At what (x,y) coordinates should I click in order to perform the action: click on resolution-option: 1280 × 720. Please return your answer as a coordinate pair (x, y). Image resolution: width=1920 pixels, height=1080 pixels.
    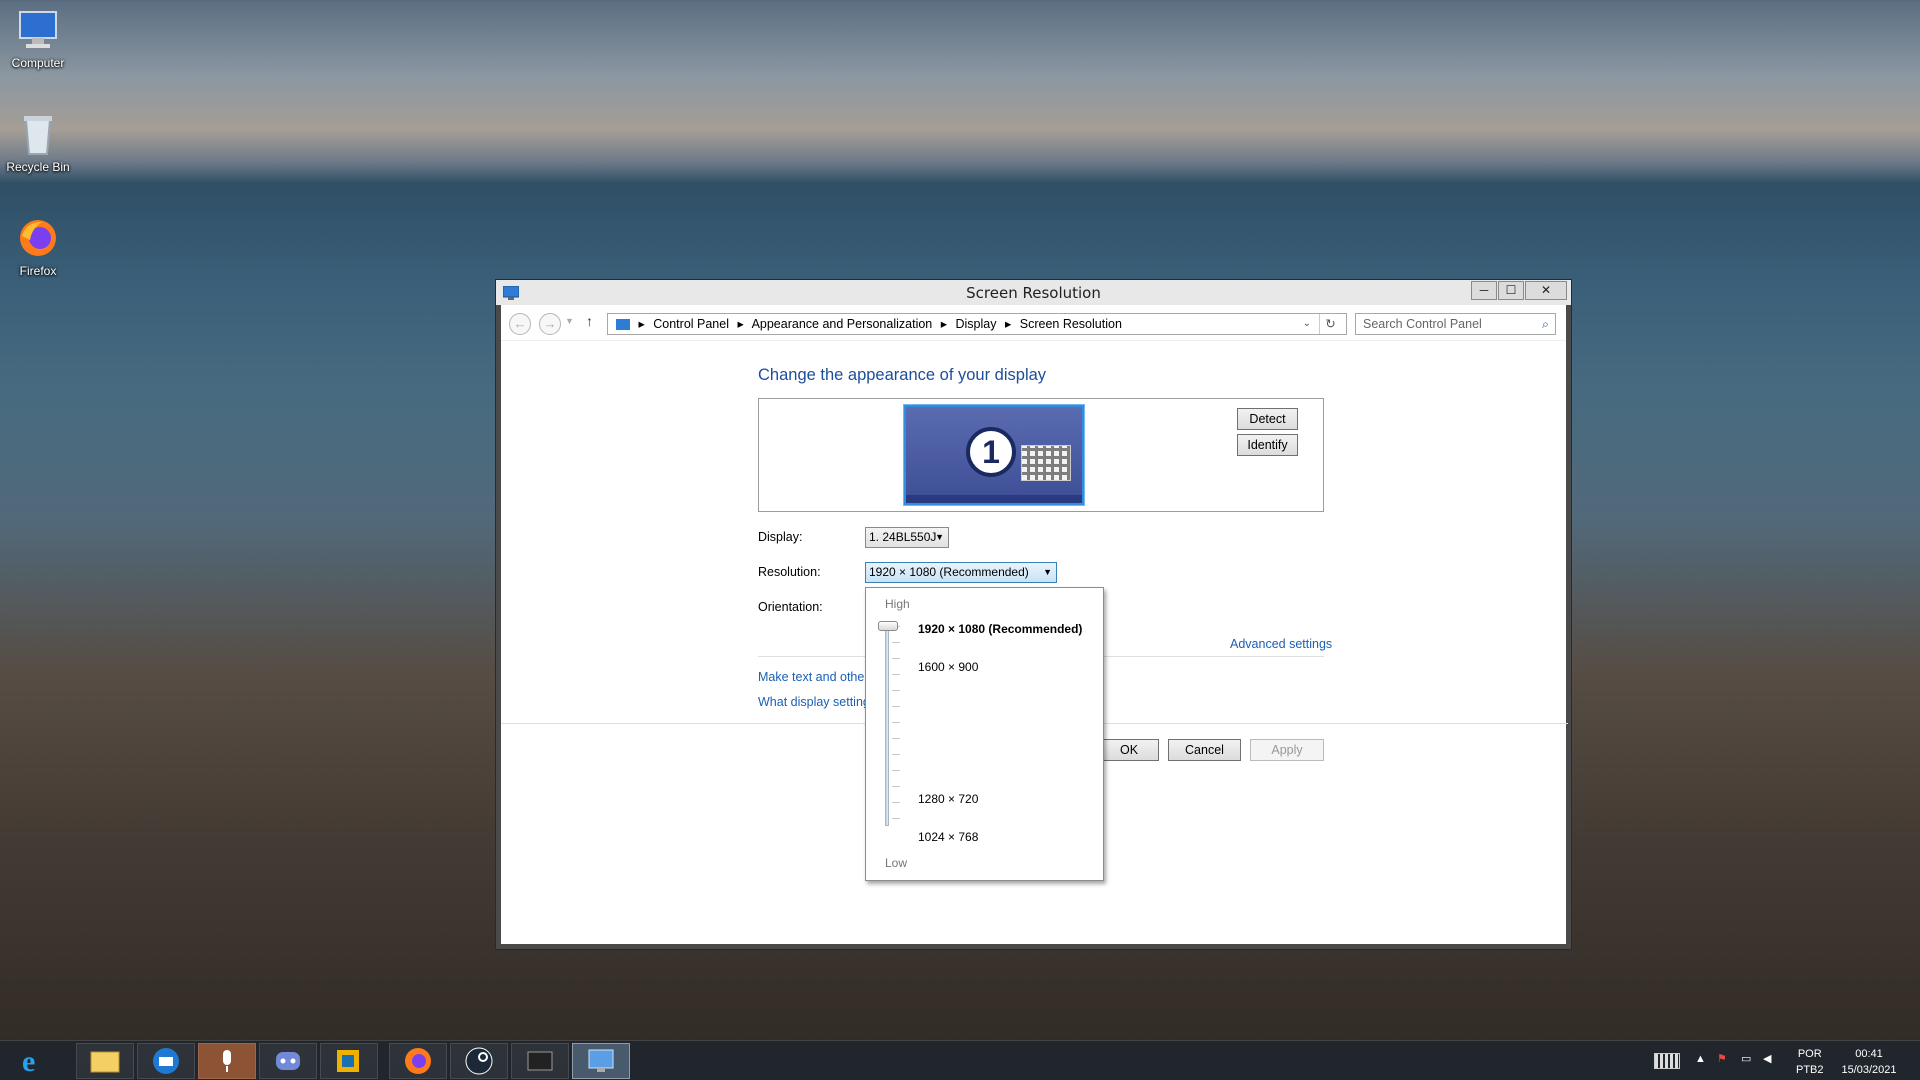
    Looking at the image, I should click on (948, 799).